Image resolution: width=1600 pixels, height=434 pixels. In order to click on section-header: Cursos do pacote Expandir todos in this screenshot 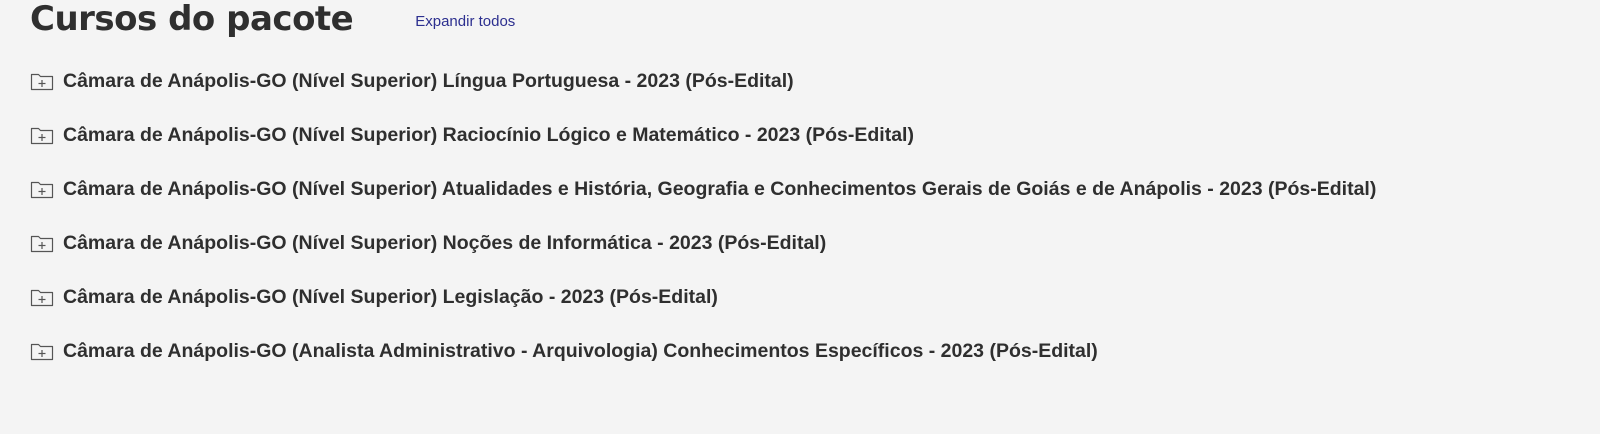, I will do `click(800, 20)`.